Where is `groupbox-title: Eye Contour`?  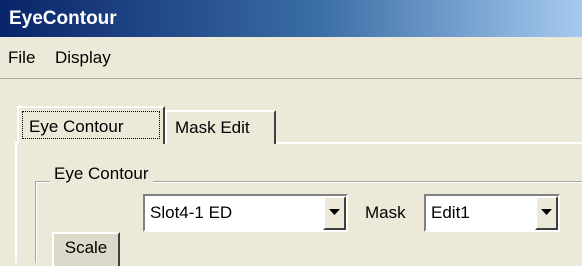
groupbox-title: Eye Contour is located at coordinates (101, 174).